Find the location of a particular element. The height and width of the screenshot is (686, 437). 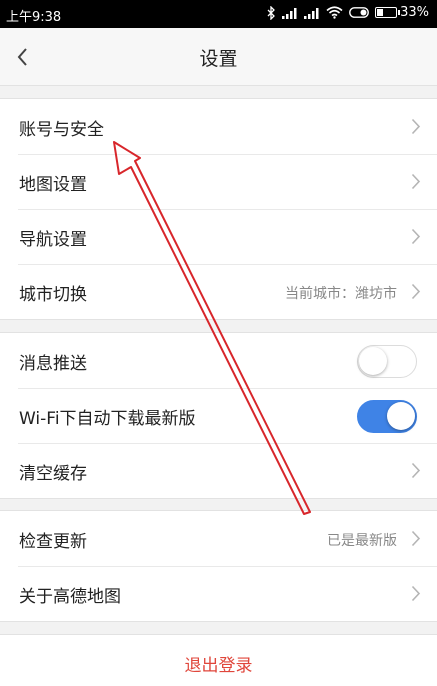

settings-item-label: 清空缓存 is located at coordinates (53, 474).